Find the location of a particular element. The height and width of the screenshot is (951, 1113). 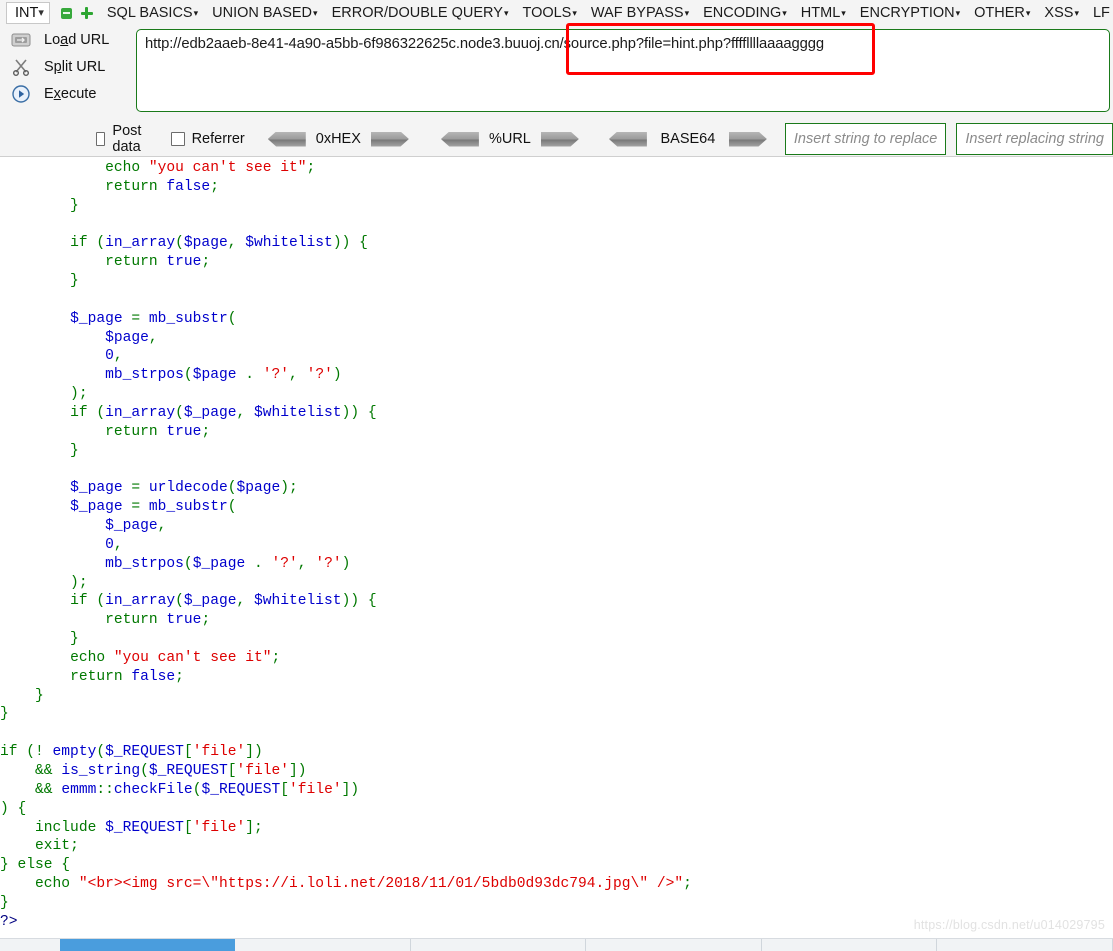

hex-decode-arrow-icon is located at coordinates (287, 139).